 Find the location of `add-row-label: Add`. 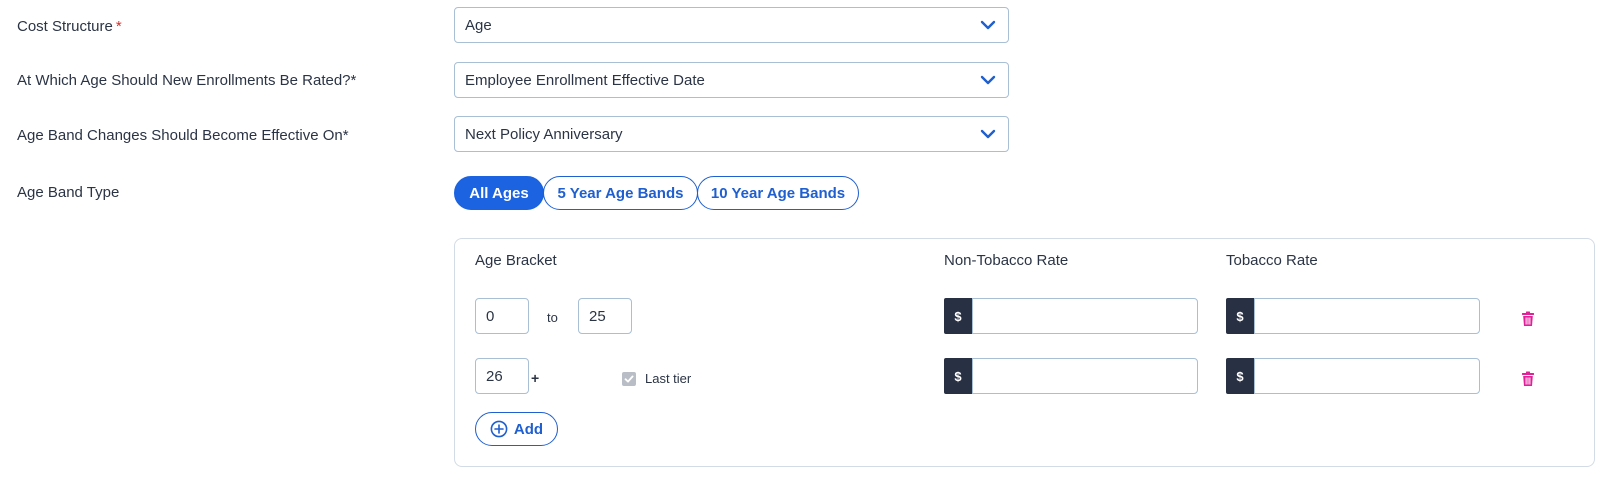

add-row-label: Add is located at coordinates (528, 429).